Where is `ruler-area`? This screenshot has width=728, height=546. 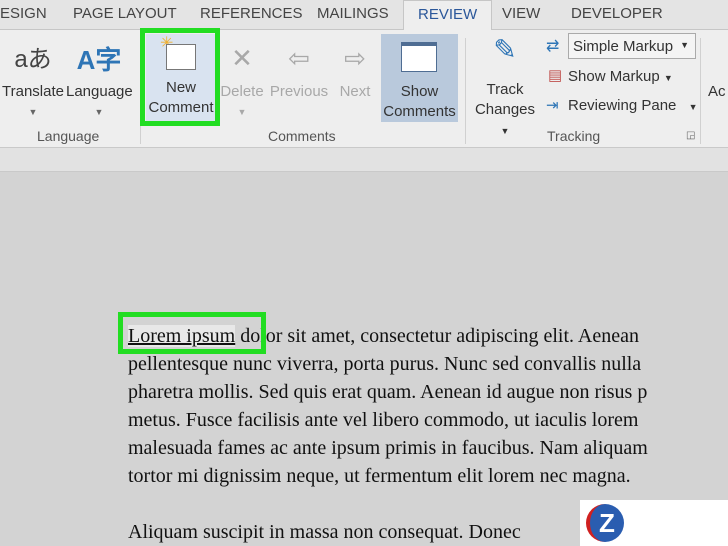
ruler-area is located at coordinates (364, 160).